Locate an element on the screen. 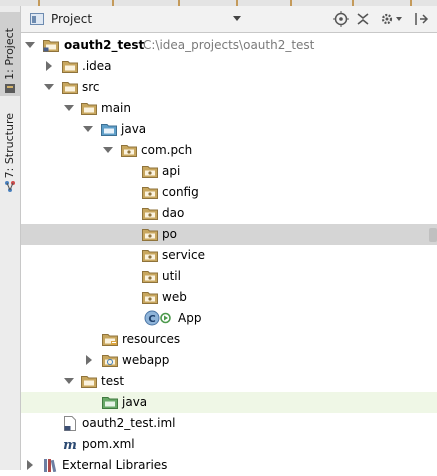 Image resolution: width=437 pixels, height=476 pixels. svg-text: m is located at coordinates (70, 444).